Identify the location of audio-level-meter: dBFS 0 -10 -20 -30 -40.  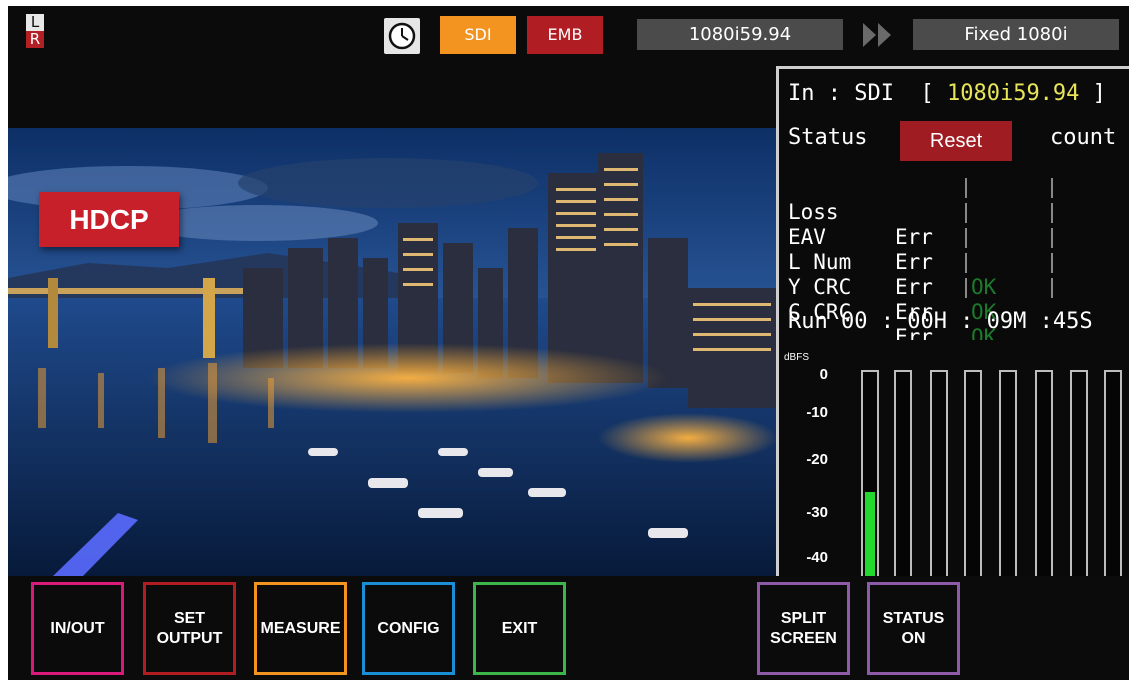
(952, 458).